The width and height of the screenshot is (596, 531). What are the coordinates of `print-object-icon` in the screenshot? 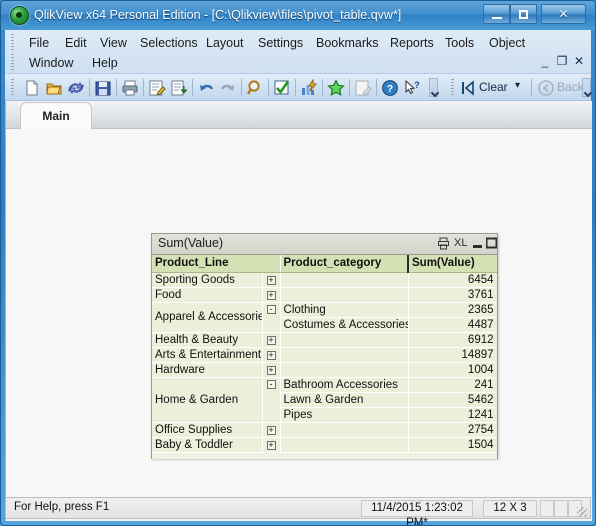 It's located at (443, 243).